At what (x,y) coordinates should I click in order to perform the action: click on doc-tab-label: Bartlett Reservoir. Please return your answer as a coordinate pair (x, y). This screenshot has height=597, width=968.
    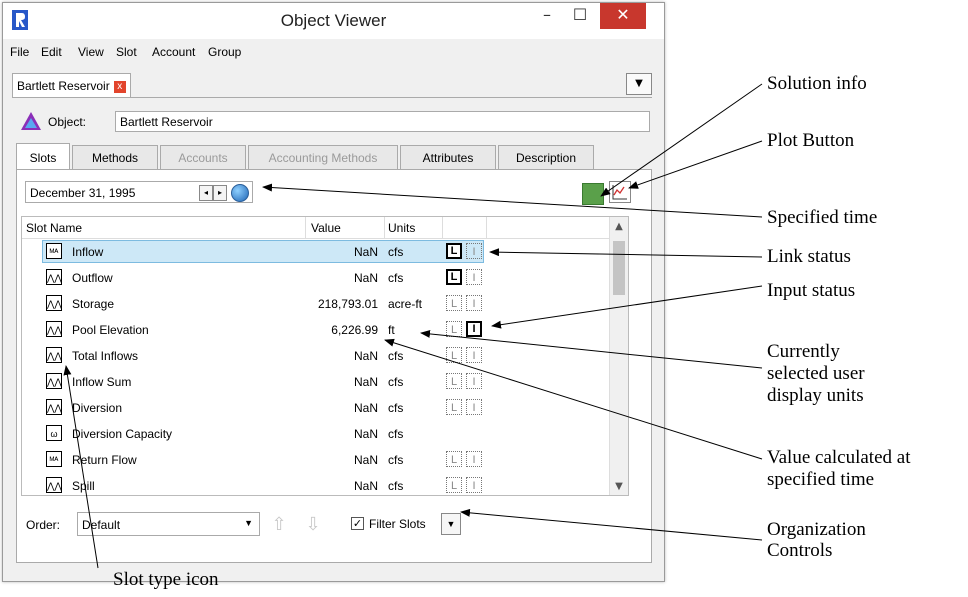
    Looking at the image, I should click on (63, 86).